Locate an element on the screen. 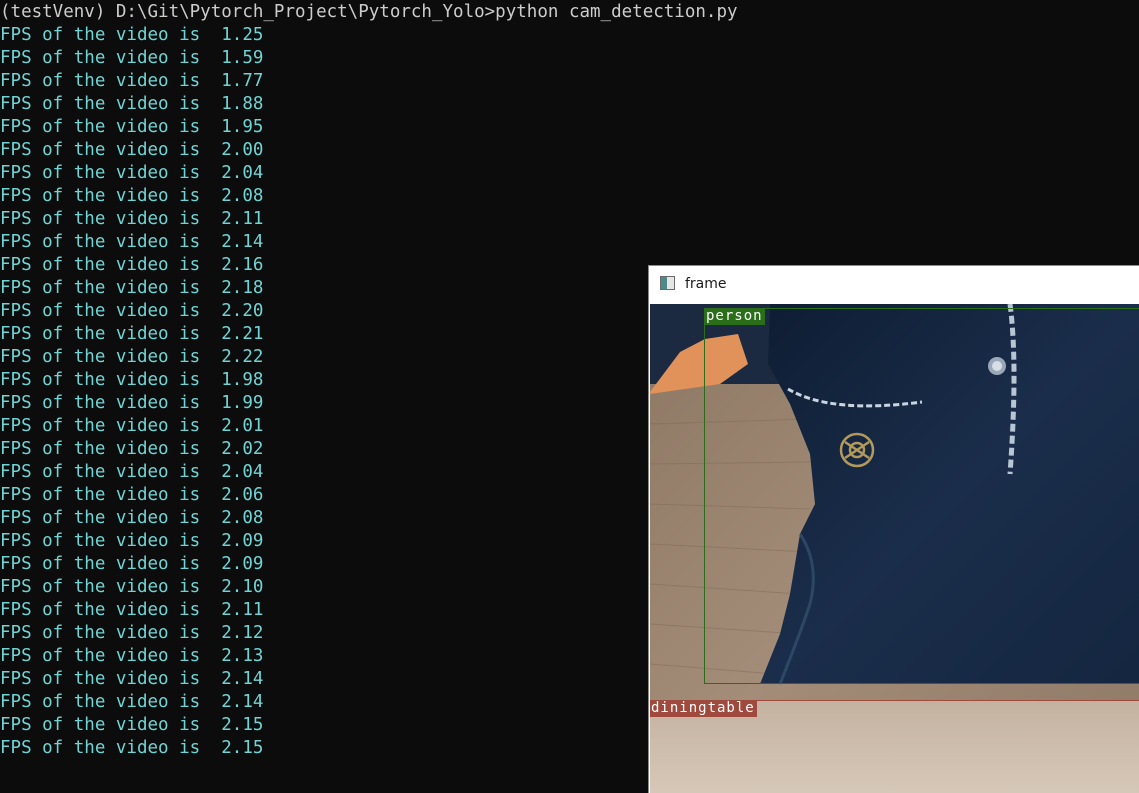  fps-output-line: FPS of the video is 2.13 is located at coordinates (132, 656).